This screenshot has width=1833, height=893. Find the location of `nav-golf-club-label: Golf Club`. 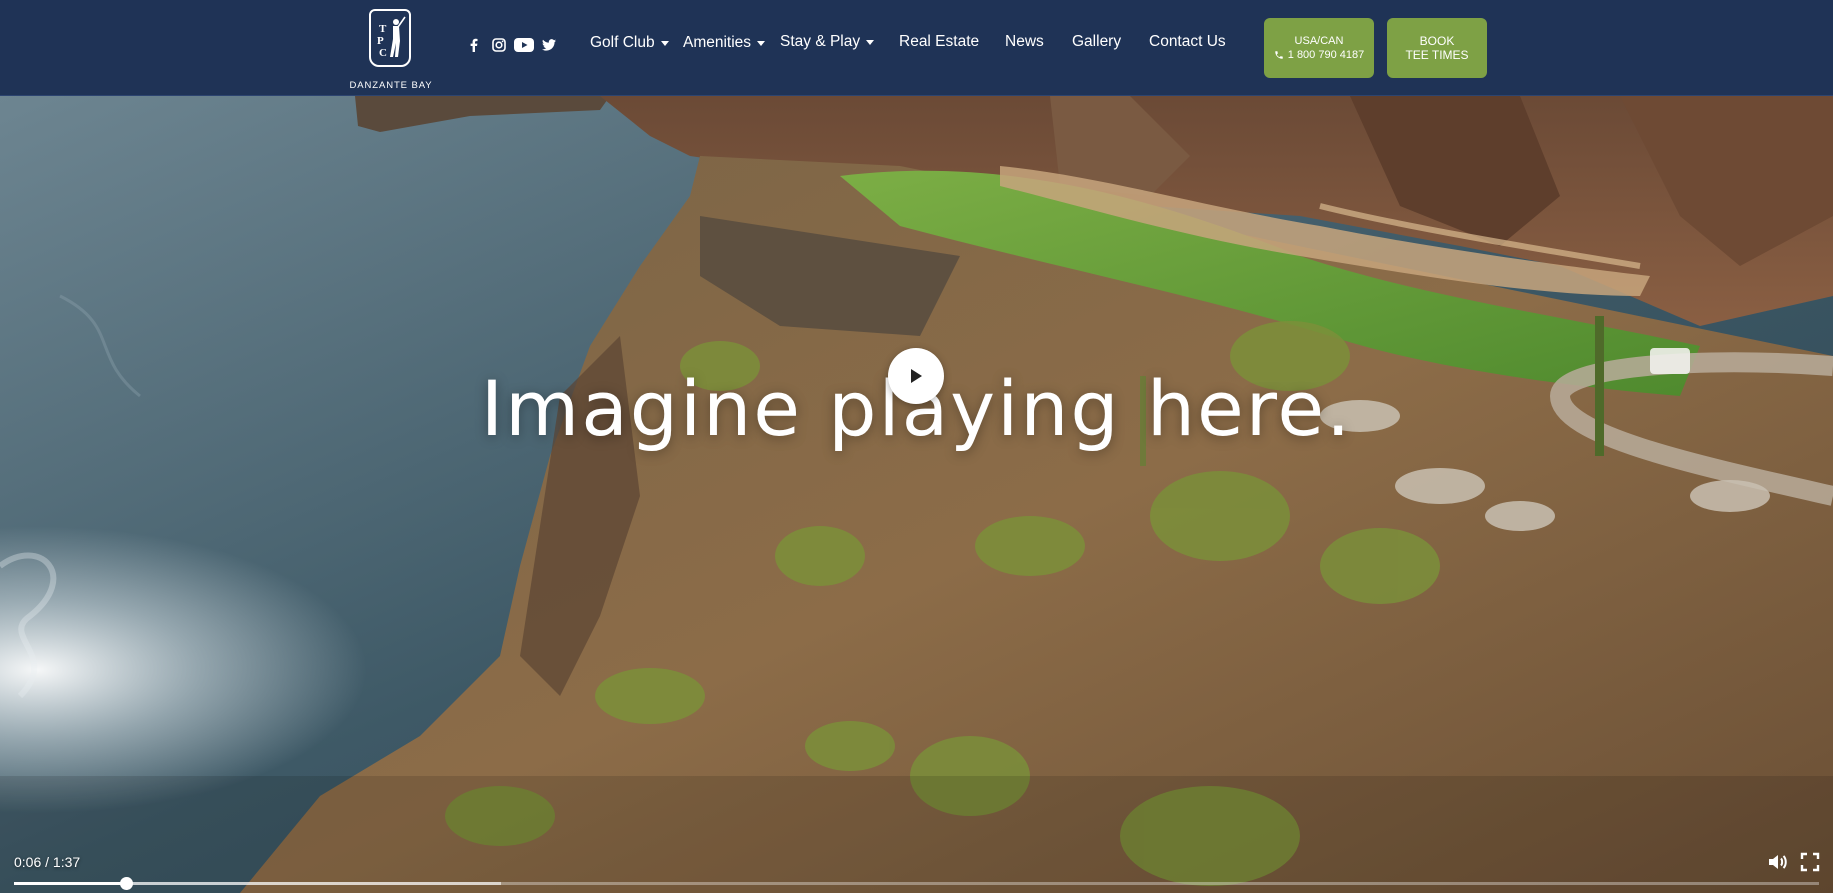

nav-golf-club-label: Golf Club is located at coordinates (622, 42).